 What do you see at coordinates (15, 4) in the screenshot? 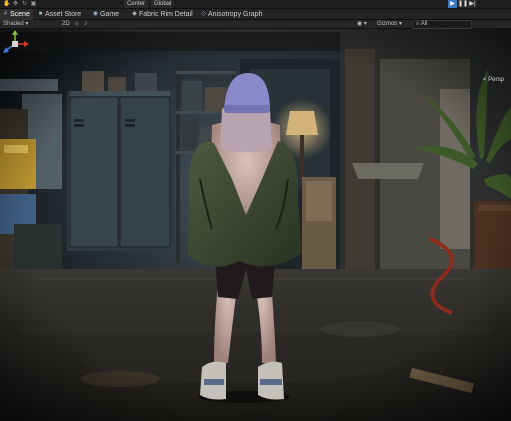
I see `move-tool-icon: ✥` at bounding box center [15, 4].